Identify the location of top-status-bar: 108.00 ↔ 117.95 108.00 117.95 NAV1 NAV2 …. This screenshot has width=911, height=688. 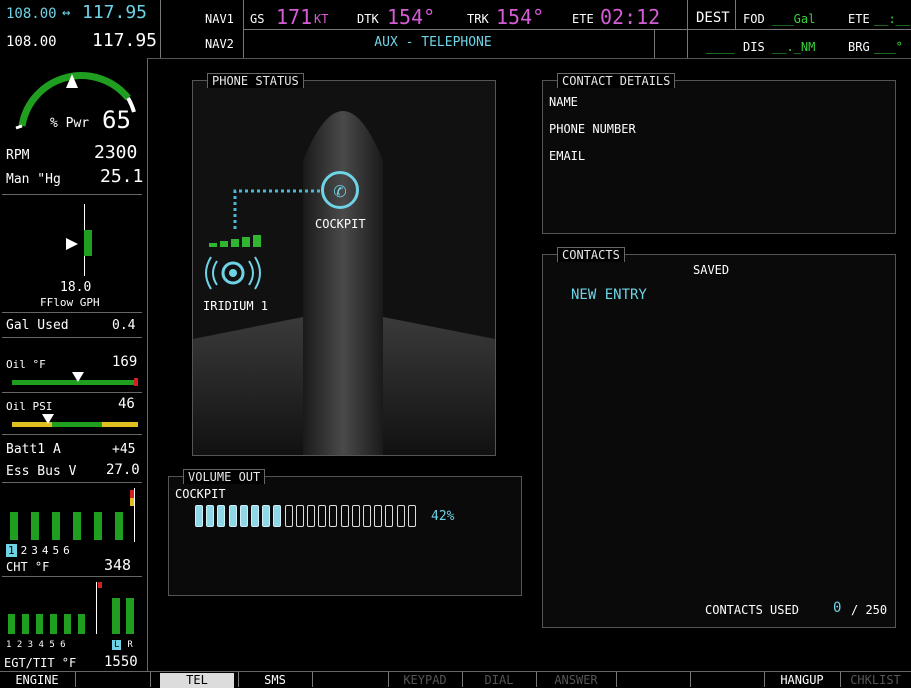
(455, 29).